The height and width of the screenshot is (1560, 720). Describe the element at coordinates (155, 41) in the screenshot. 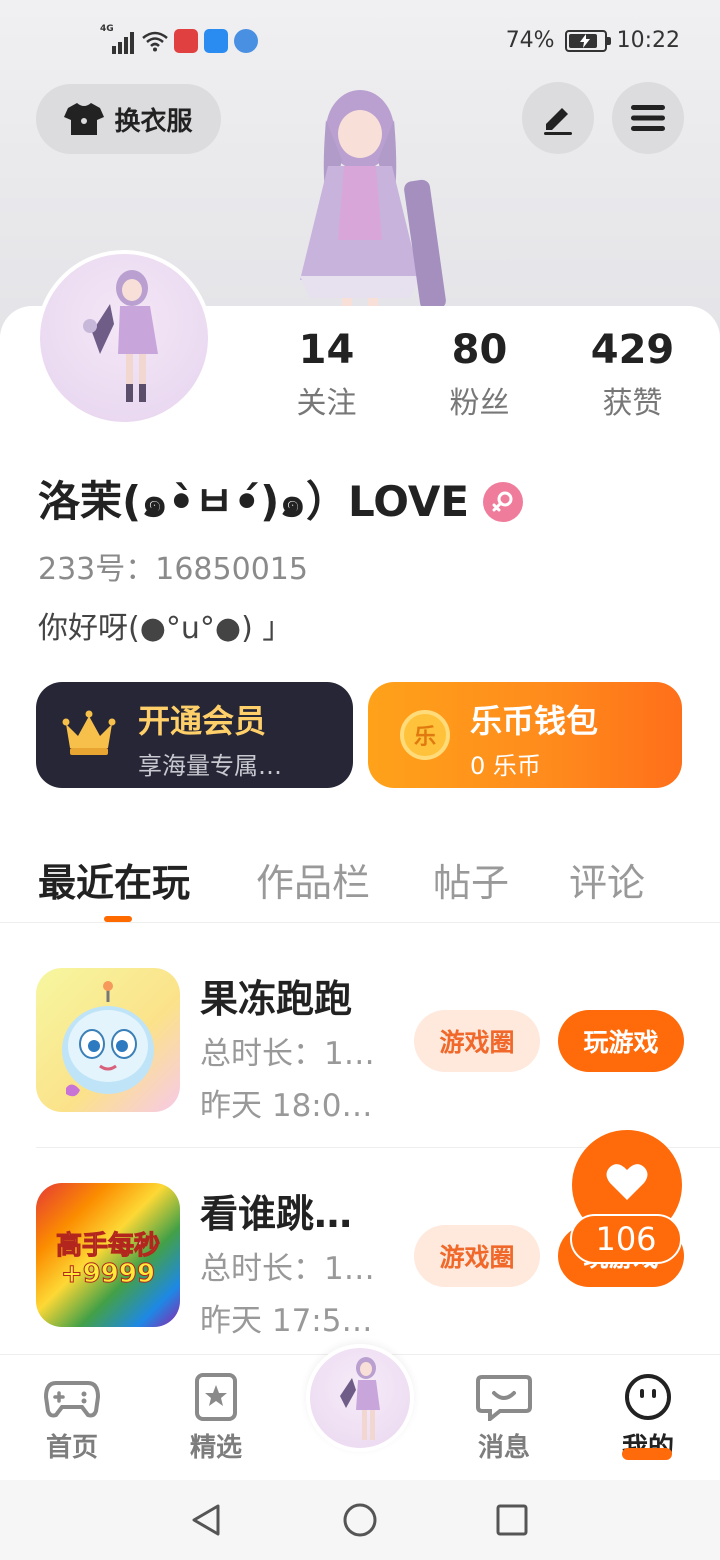

I see `wifi-icon` at that location.